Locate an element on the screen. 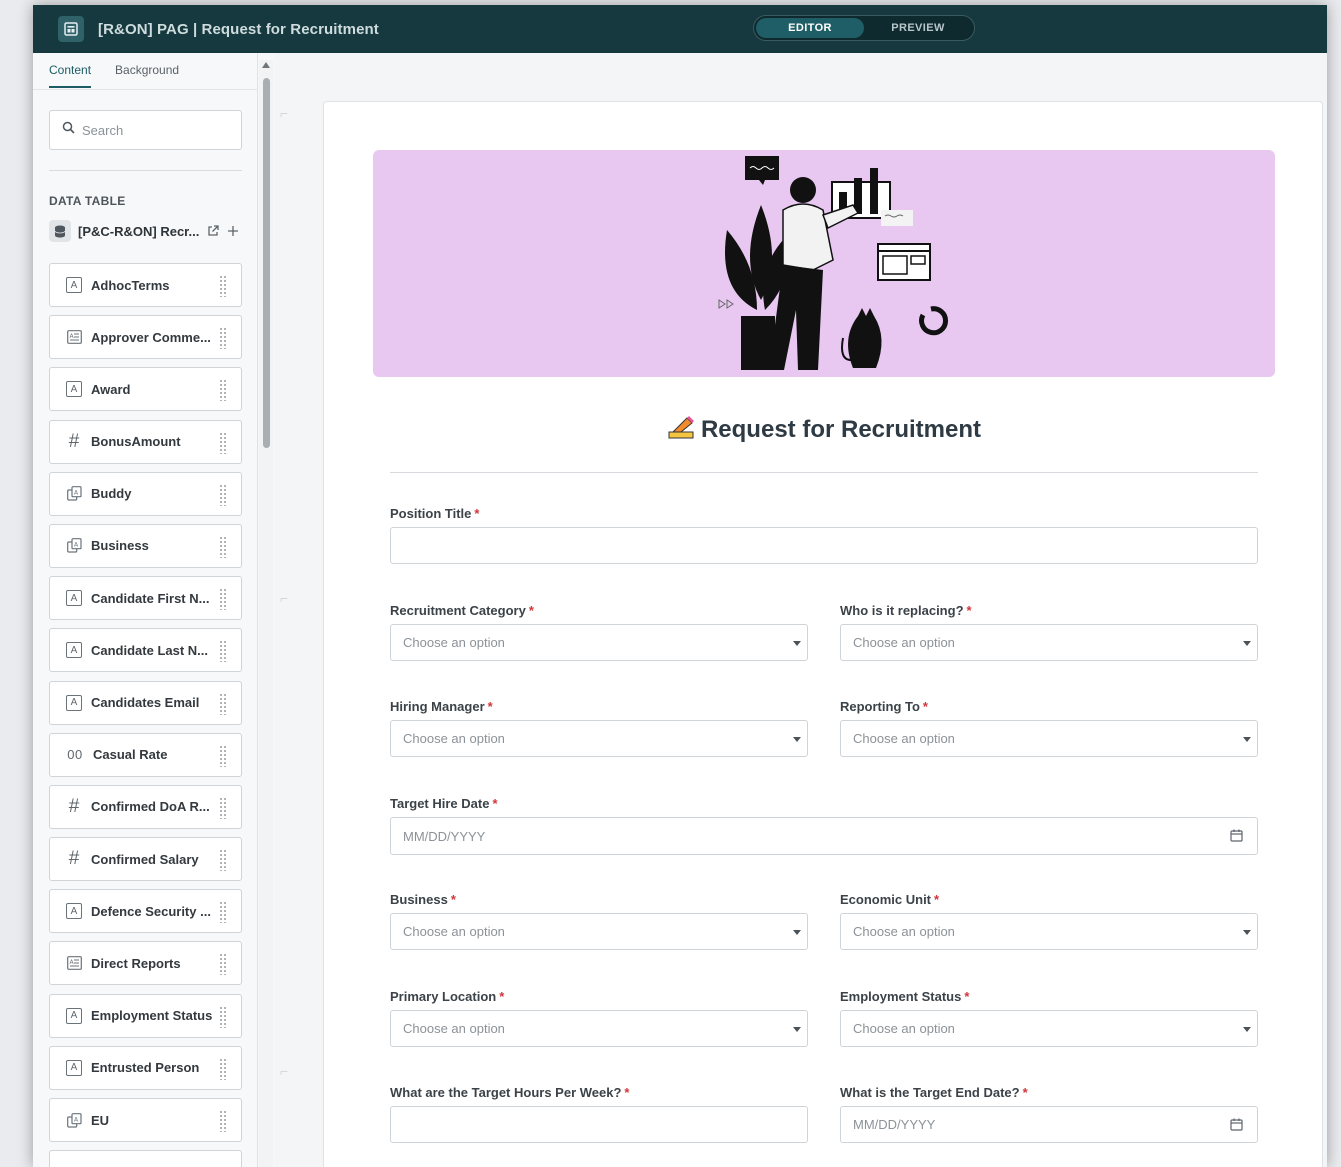 This screenshot has width=1341, height=1167. business-select: Choose an option is located at coordinates (599, 931).